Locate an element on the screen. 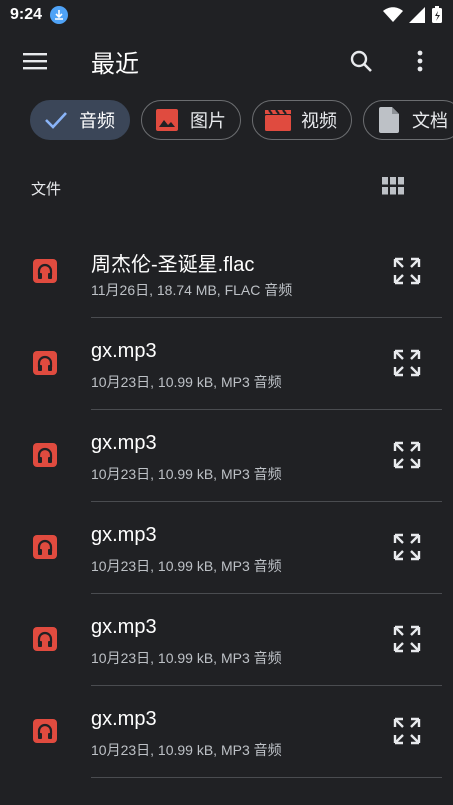 The height and width of the screenshot is (805, 453). file-meta: 11月26日, 18.74 MB, FLAC 音频 is located at coordinates (192, 290).